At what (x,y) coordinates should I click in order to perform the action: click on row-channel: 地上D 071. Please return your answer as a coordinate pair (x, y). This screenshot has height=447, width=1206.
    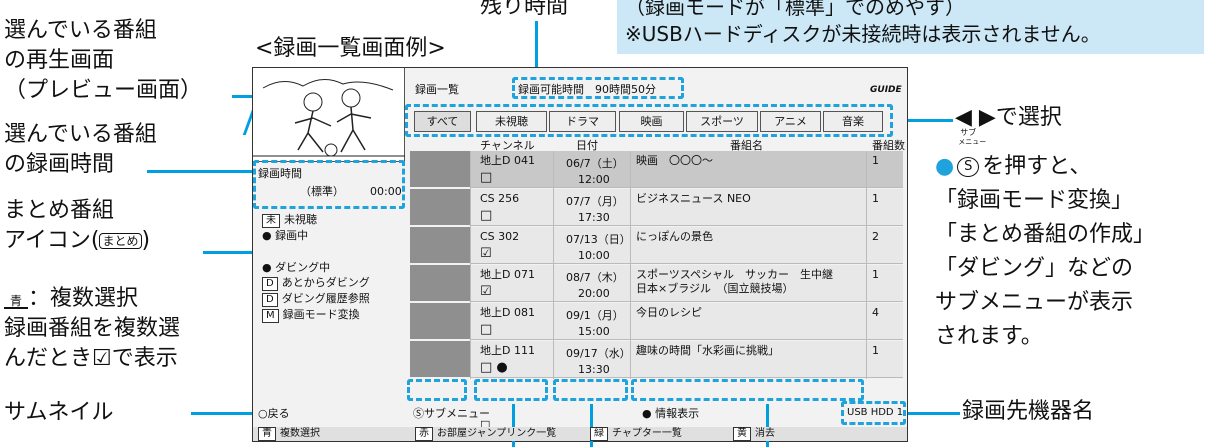
    Looking at the image, I should click on (507, 274).